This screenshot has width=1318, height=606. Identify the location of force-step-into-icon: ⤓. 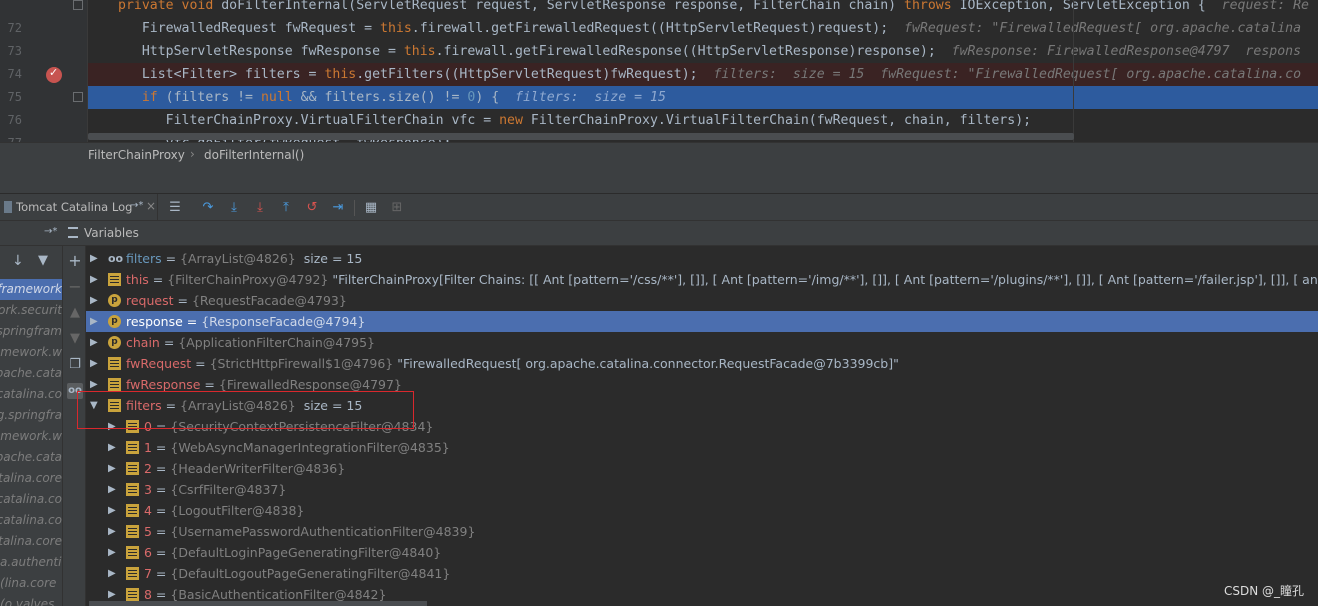
(260, 208).